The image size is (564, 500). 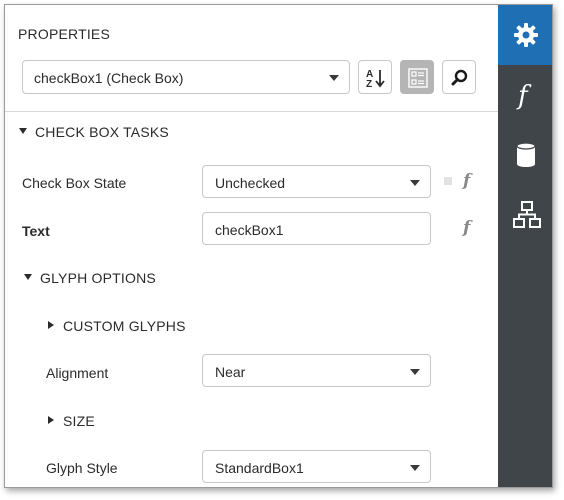 What do you see at coordinates (36, 231) in the screenshot?
I see `text-label: Text` at bounding box center [36, 231].